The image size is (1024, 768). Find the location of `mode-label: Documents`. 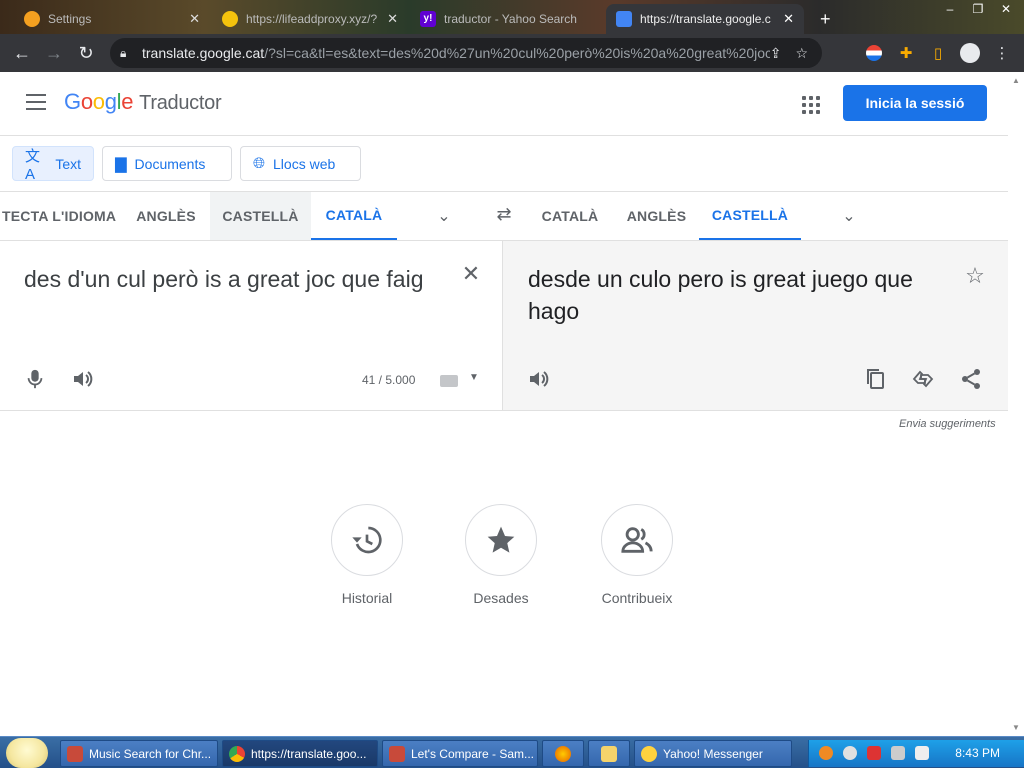

mode-label: Documents is located at coordinates (170, 163).